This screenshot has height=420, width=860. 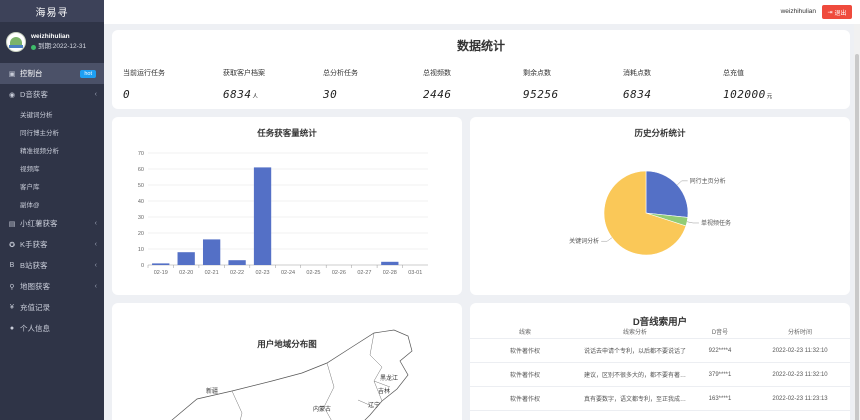 What do you see at coordinates (584, 241) in the screenshot?
I see `pie-label: 关键词分析` at bounding box center [584, 241].